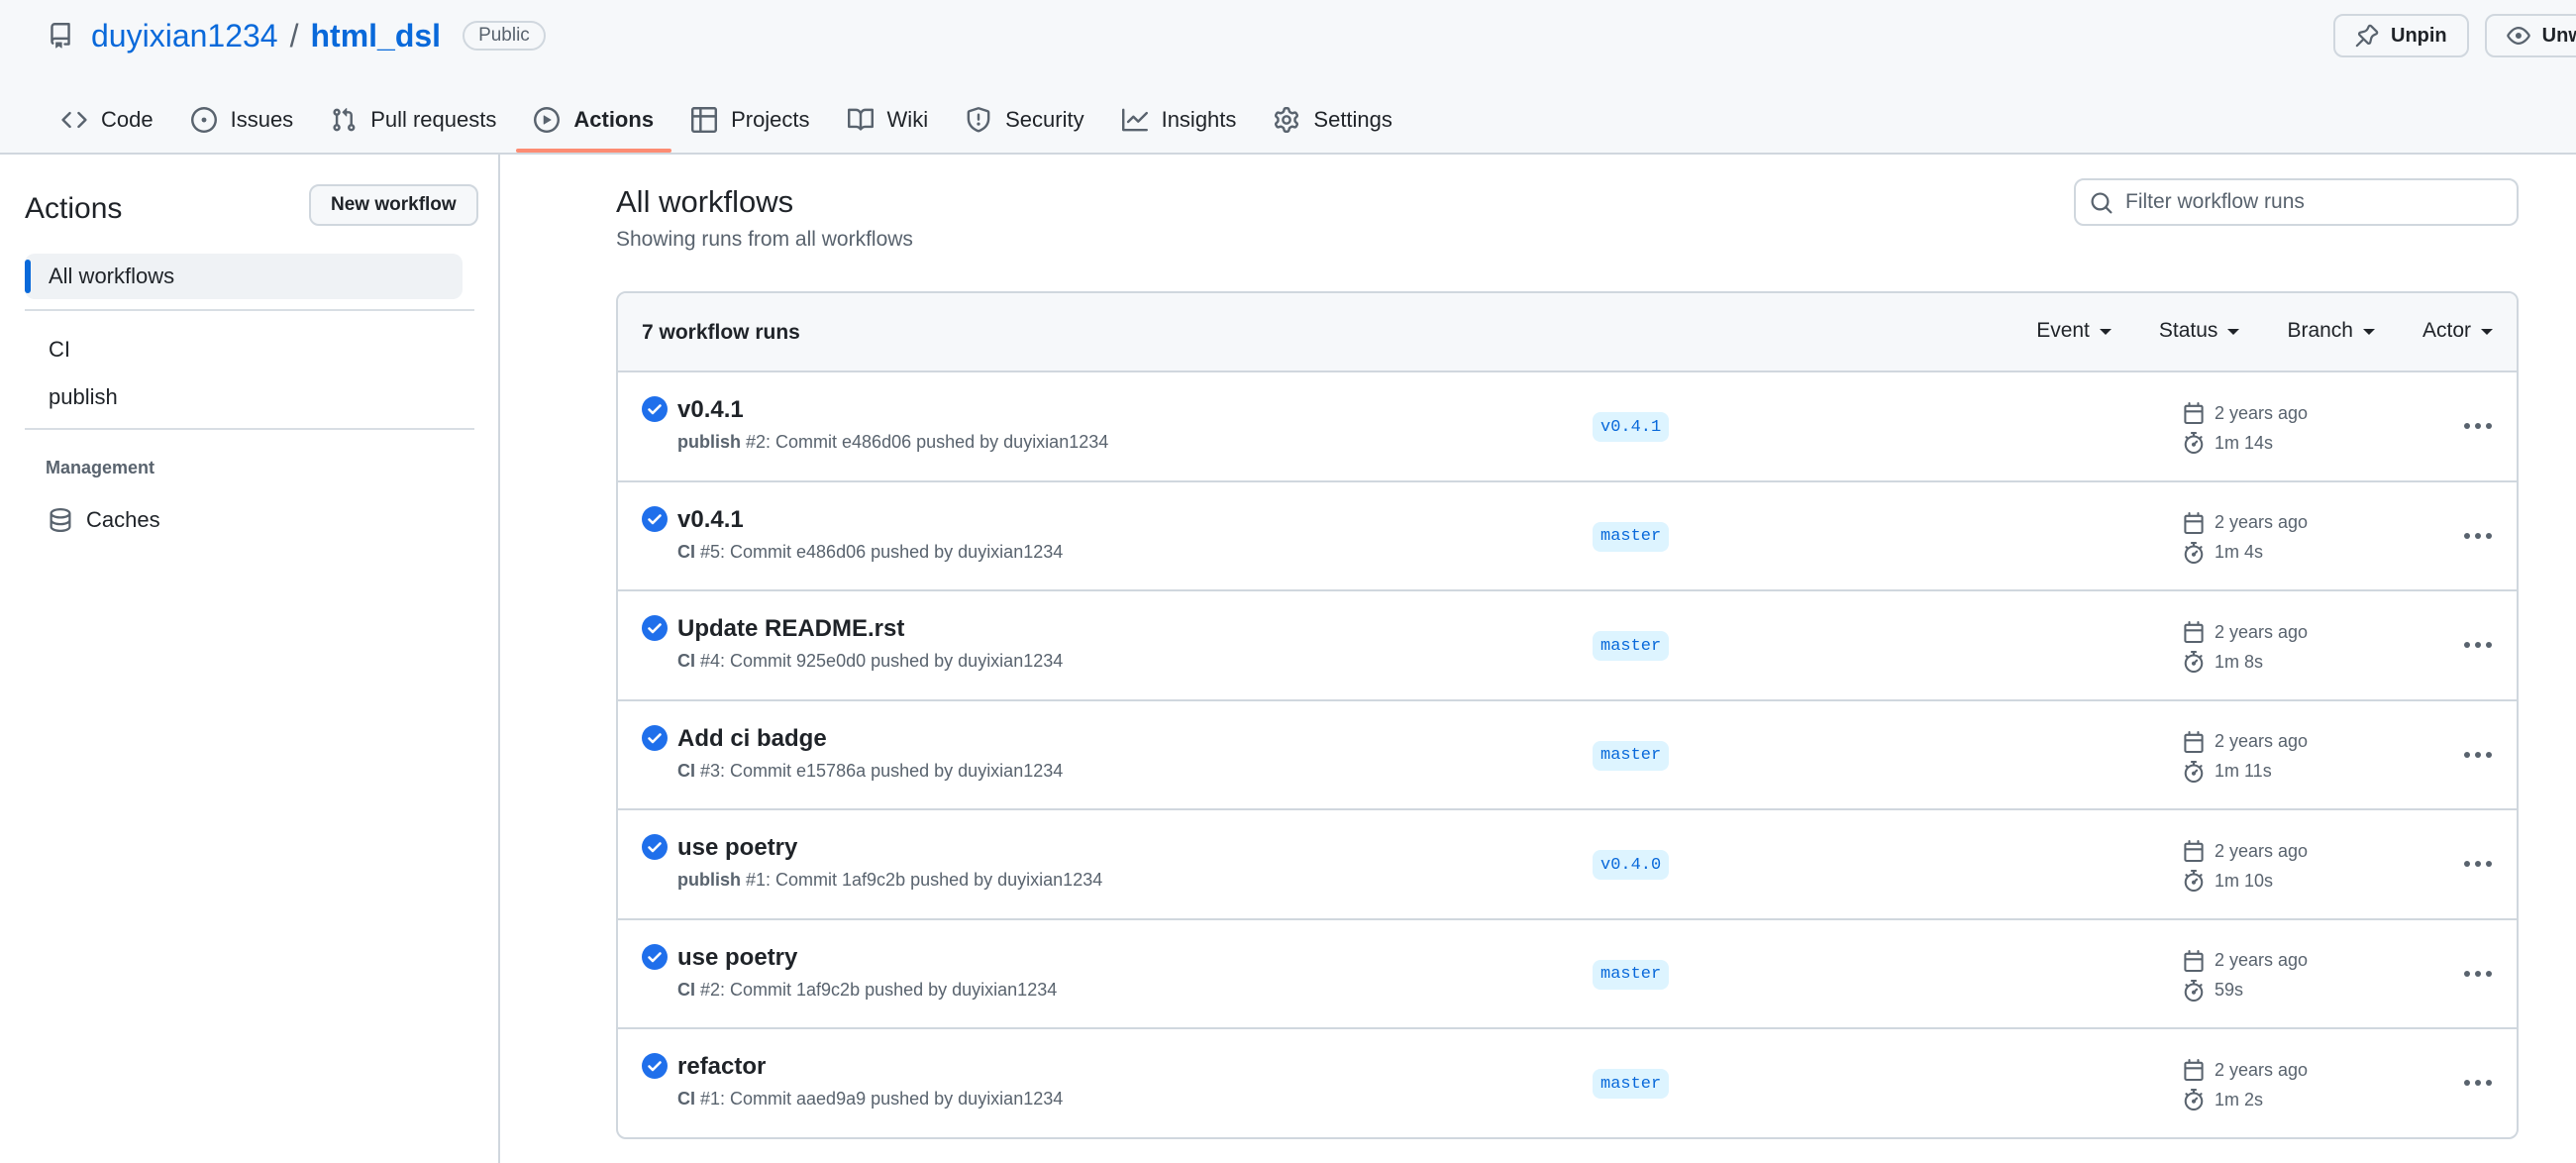 This screenshot has width=2576, height=1163. I want to click on sidebar-item-caches: Caches, so click(104, 520).